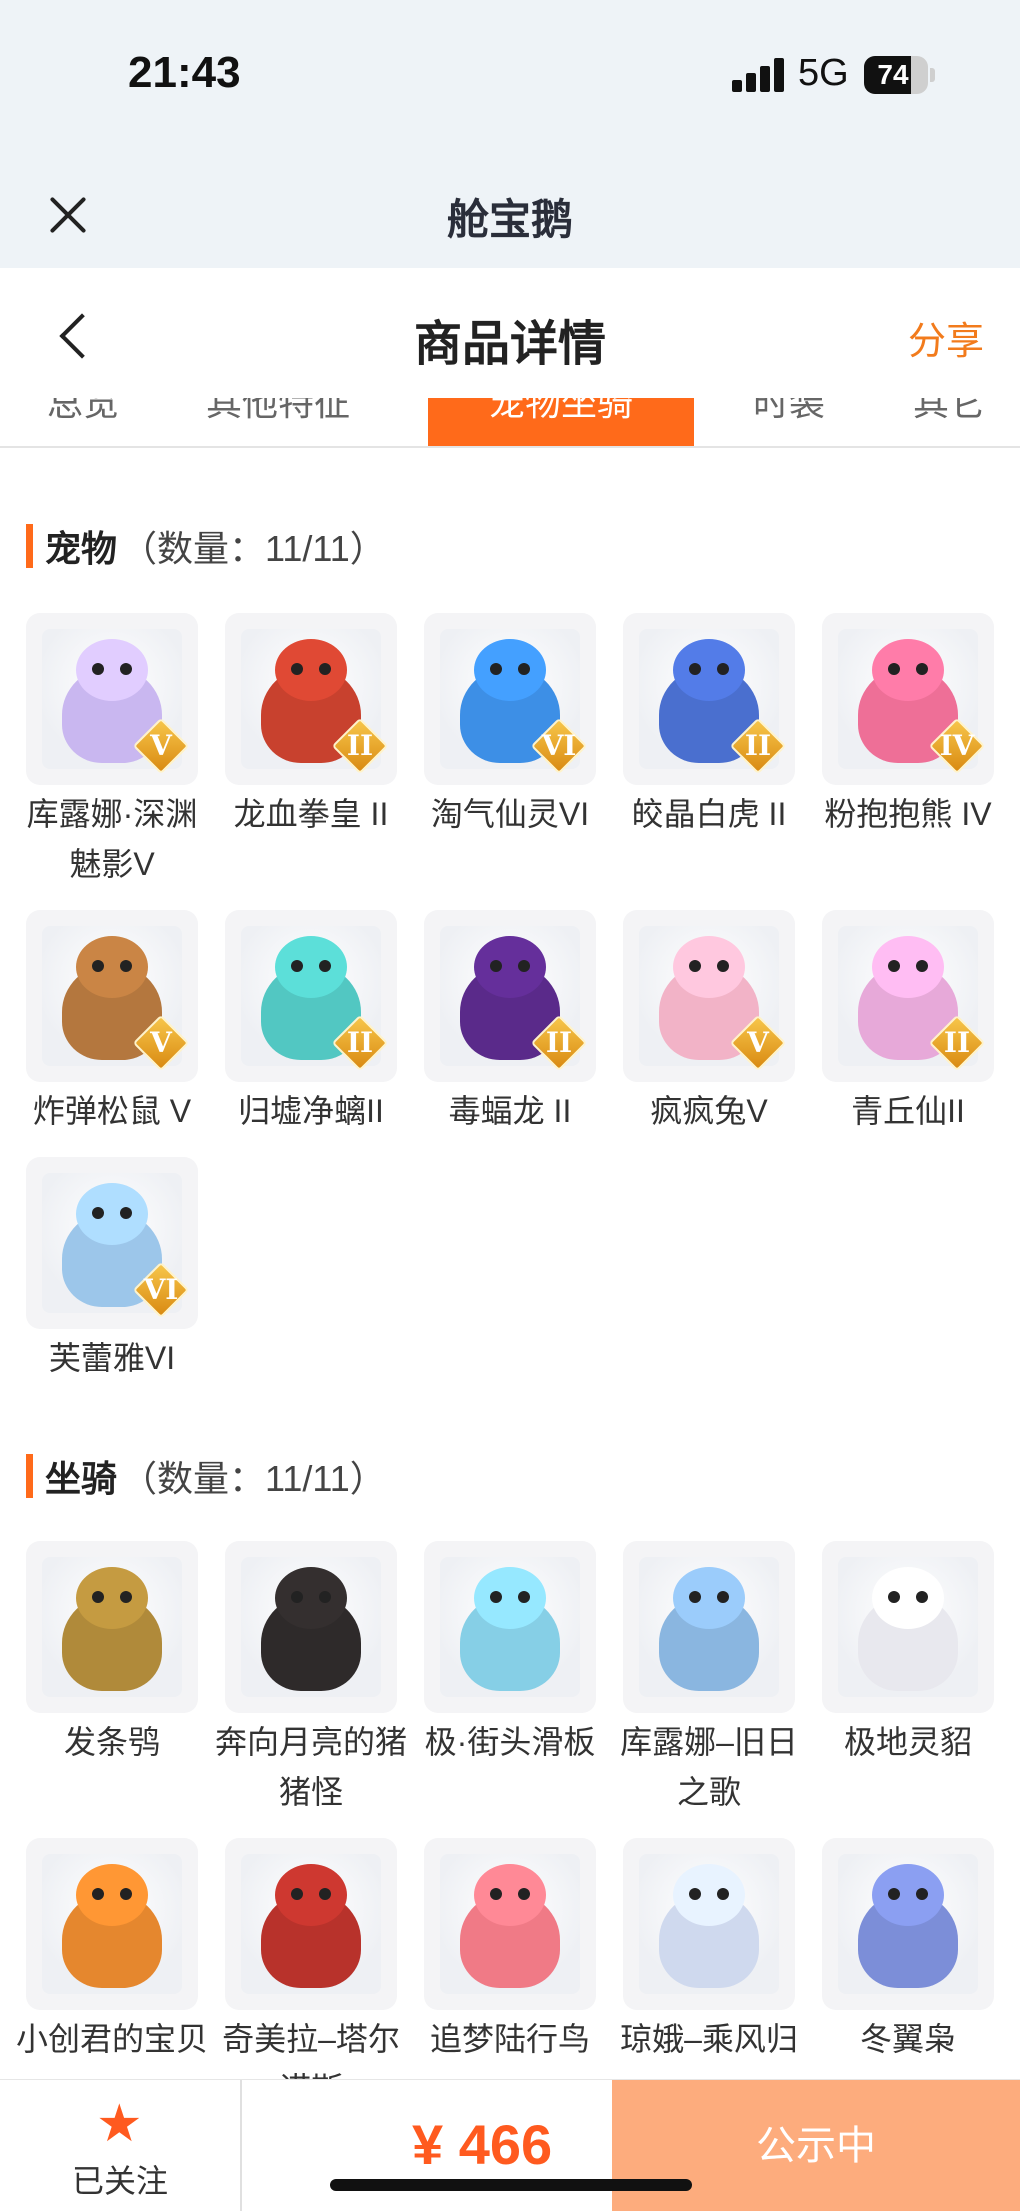  I want to click on app-bar: 舱宝鹅, so click(510, 214).